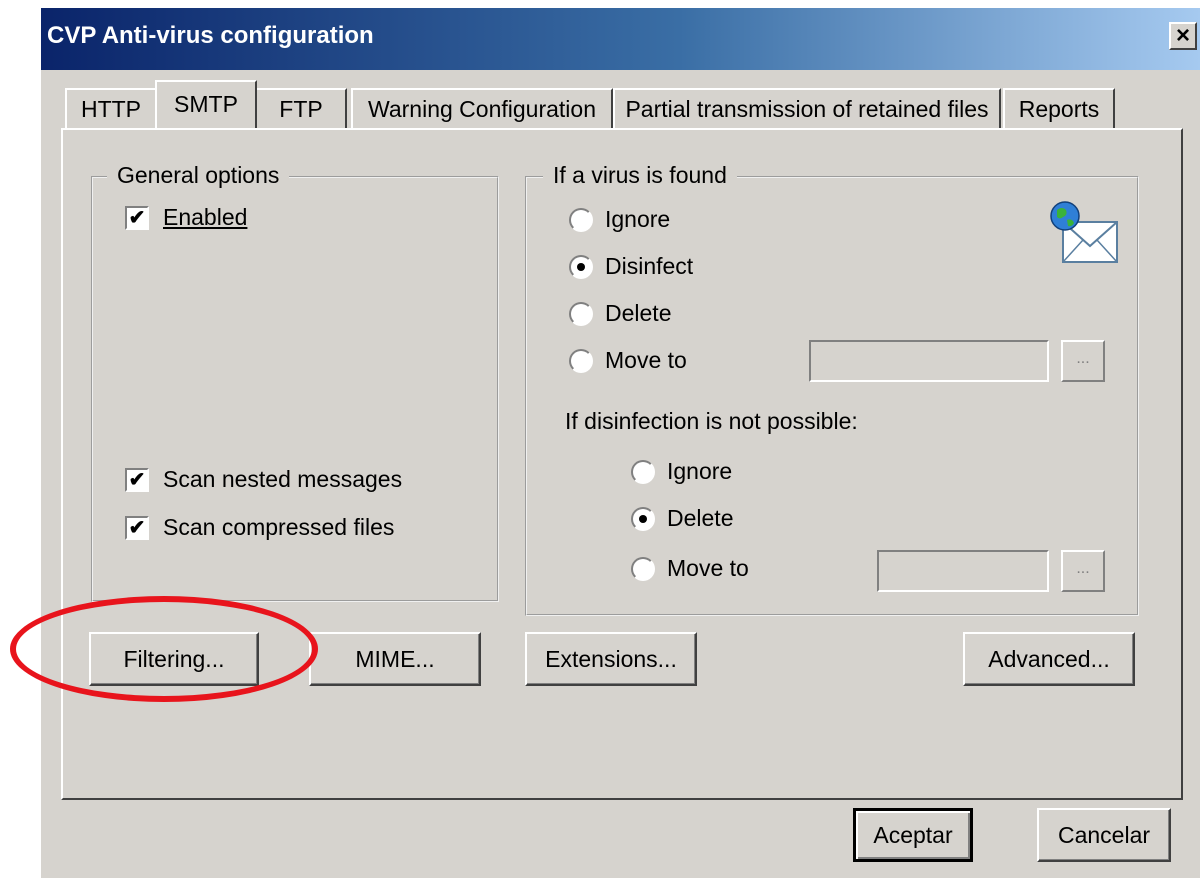  Describe the element at coordinates (637, 219) in the screenshot. I see `ignore-label: Ignore` at that location.